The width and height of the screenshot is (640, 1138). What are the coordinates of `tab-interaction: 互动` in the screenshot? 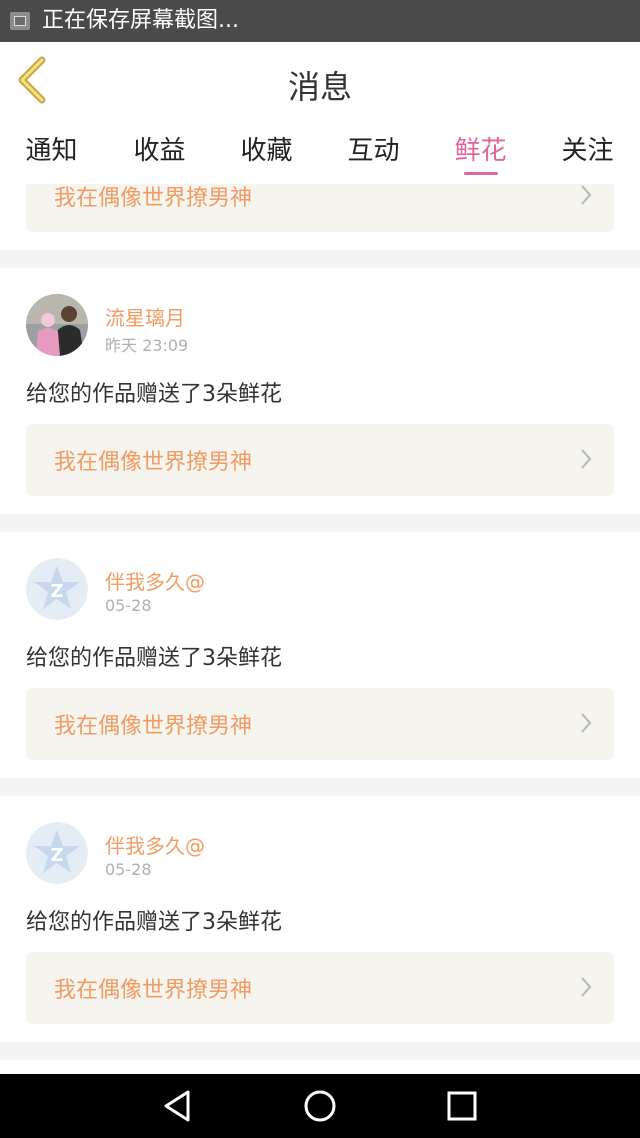 It's located at (373, 148).